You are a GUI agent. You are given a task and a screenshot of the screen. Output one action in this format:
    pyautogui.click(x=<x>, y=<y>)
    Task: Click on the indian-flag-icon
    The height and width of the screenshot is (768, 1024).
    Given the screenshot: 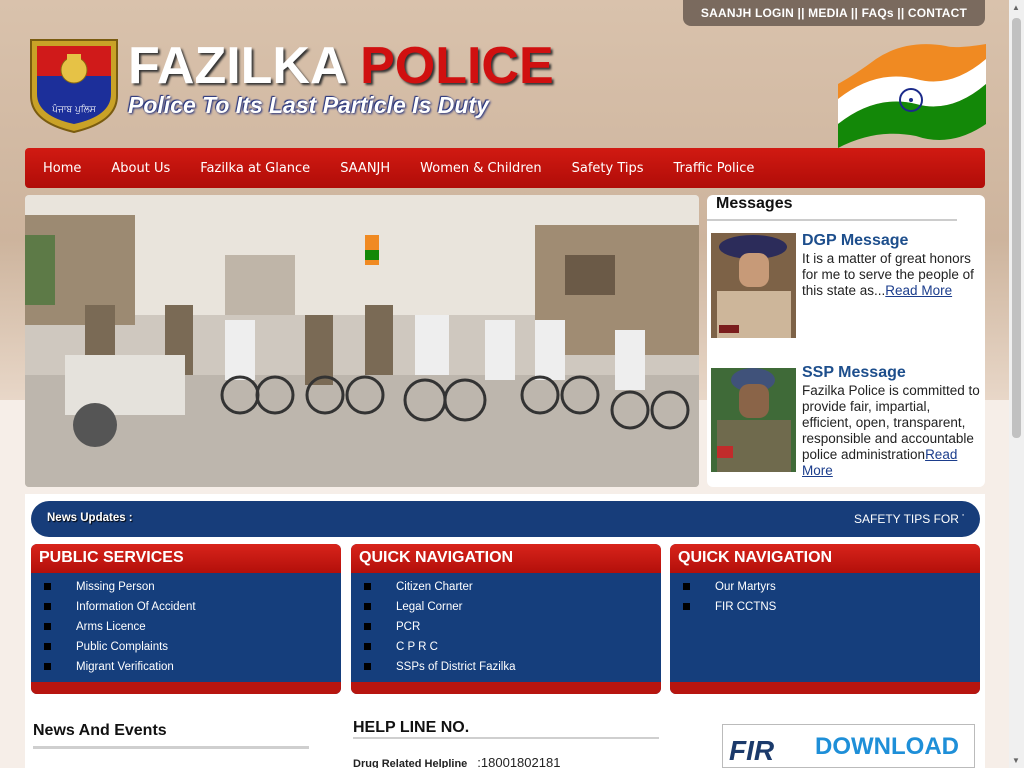 What is the action you would take?
    pyautogui.click(x=912, y=96)
    